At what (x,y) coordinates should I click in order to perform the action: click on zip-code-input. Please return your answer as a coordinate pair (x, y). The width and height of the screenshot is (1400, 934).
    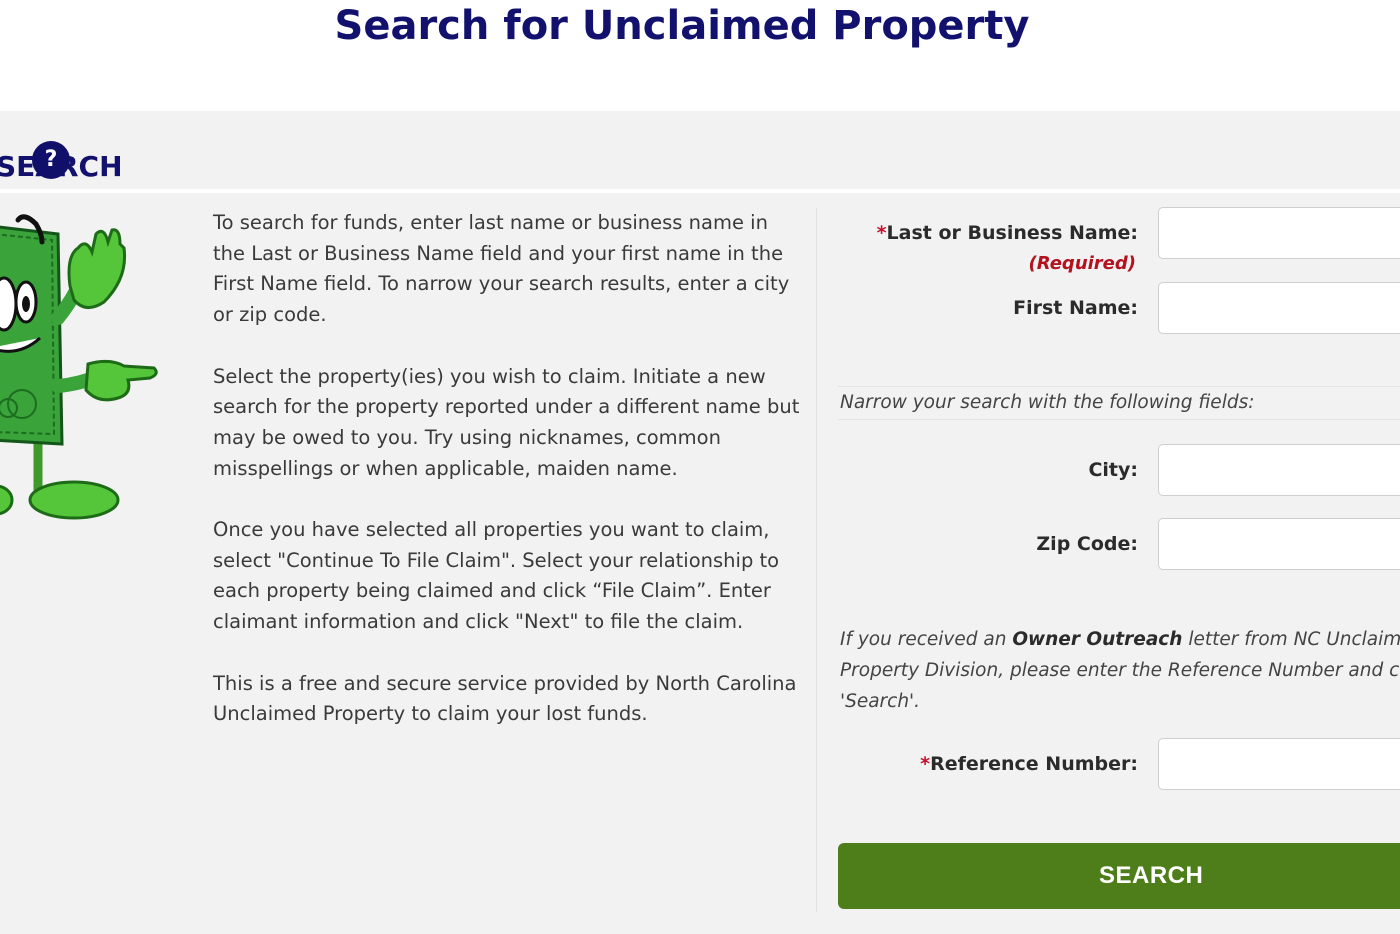
    Looking at the image, I should click on (1279, 544).